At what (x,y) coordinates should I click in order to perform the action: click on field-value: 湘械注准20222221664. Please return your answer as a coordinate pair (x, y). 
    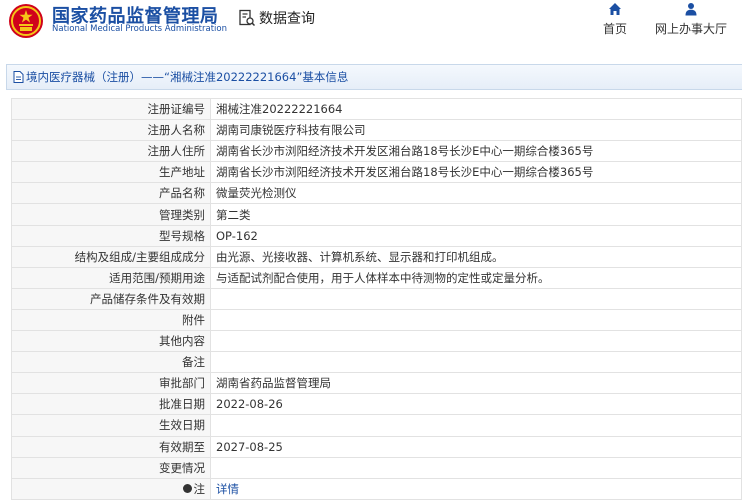
    Looking at the image, I should click on (476, 109).